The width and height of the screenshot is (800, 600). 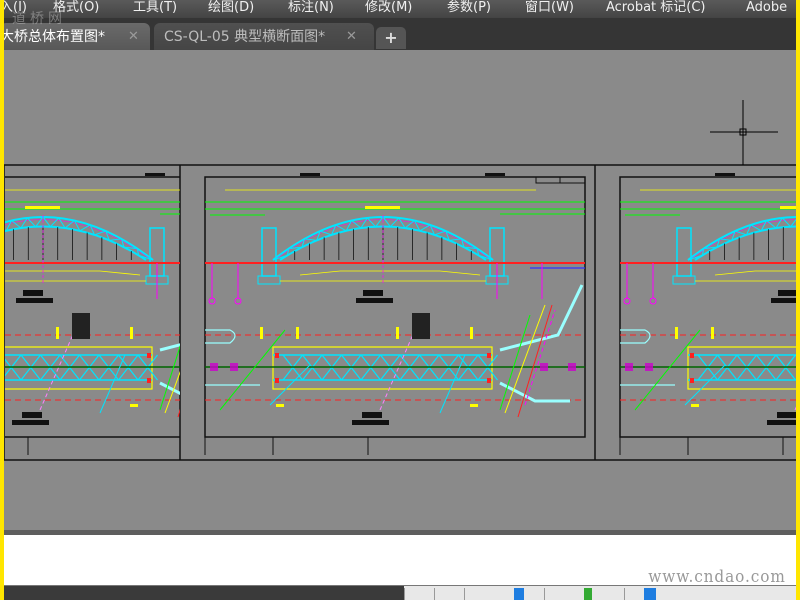 I want to click on drawing-sheet-left, so click(x=92, y=314).